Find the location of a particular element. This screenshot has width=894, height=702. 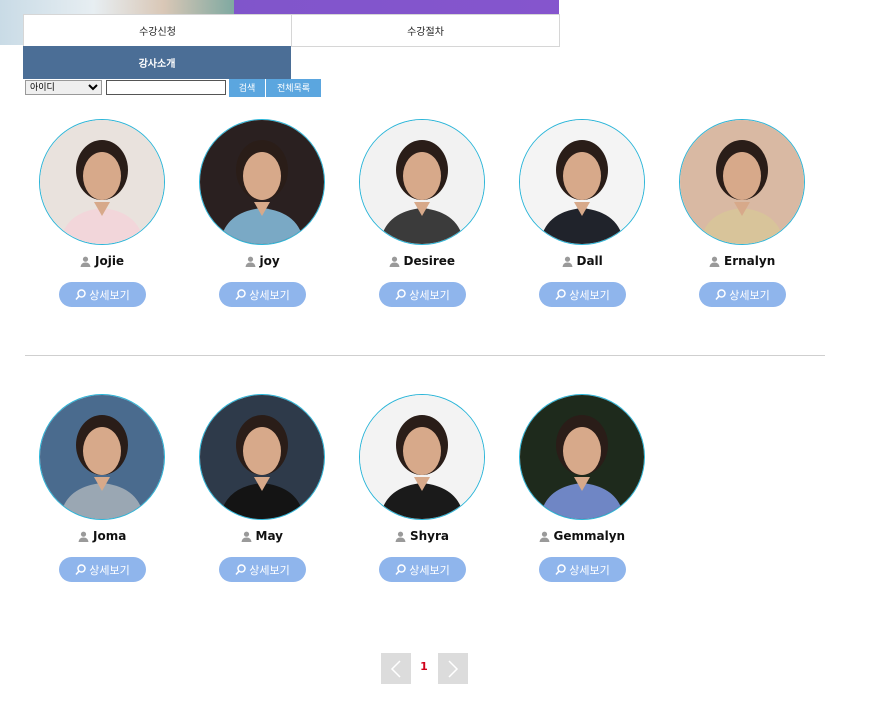

instructor-name: Shyra is located at coordinates (422, 536).